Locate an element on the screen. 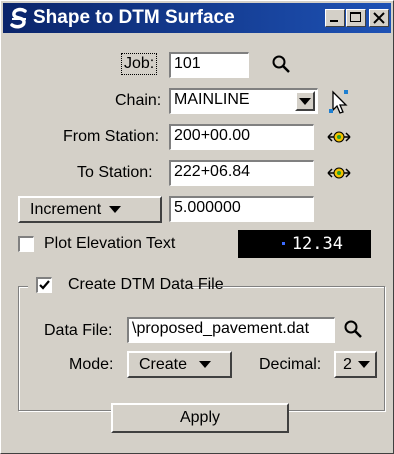  chain-label: Chain: is located at coordinates (138, 100).